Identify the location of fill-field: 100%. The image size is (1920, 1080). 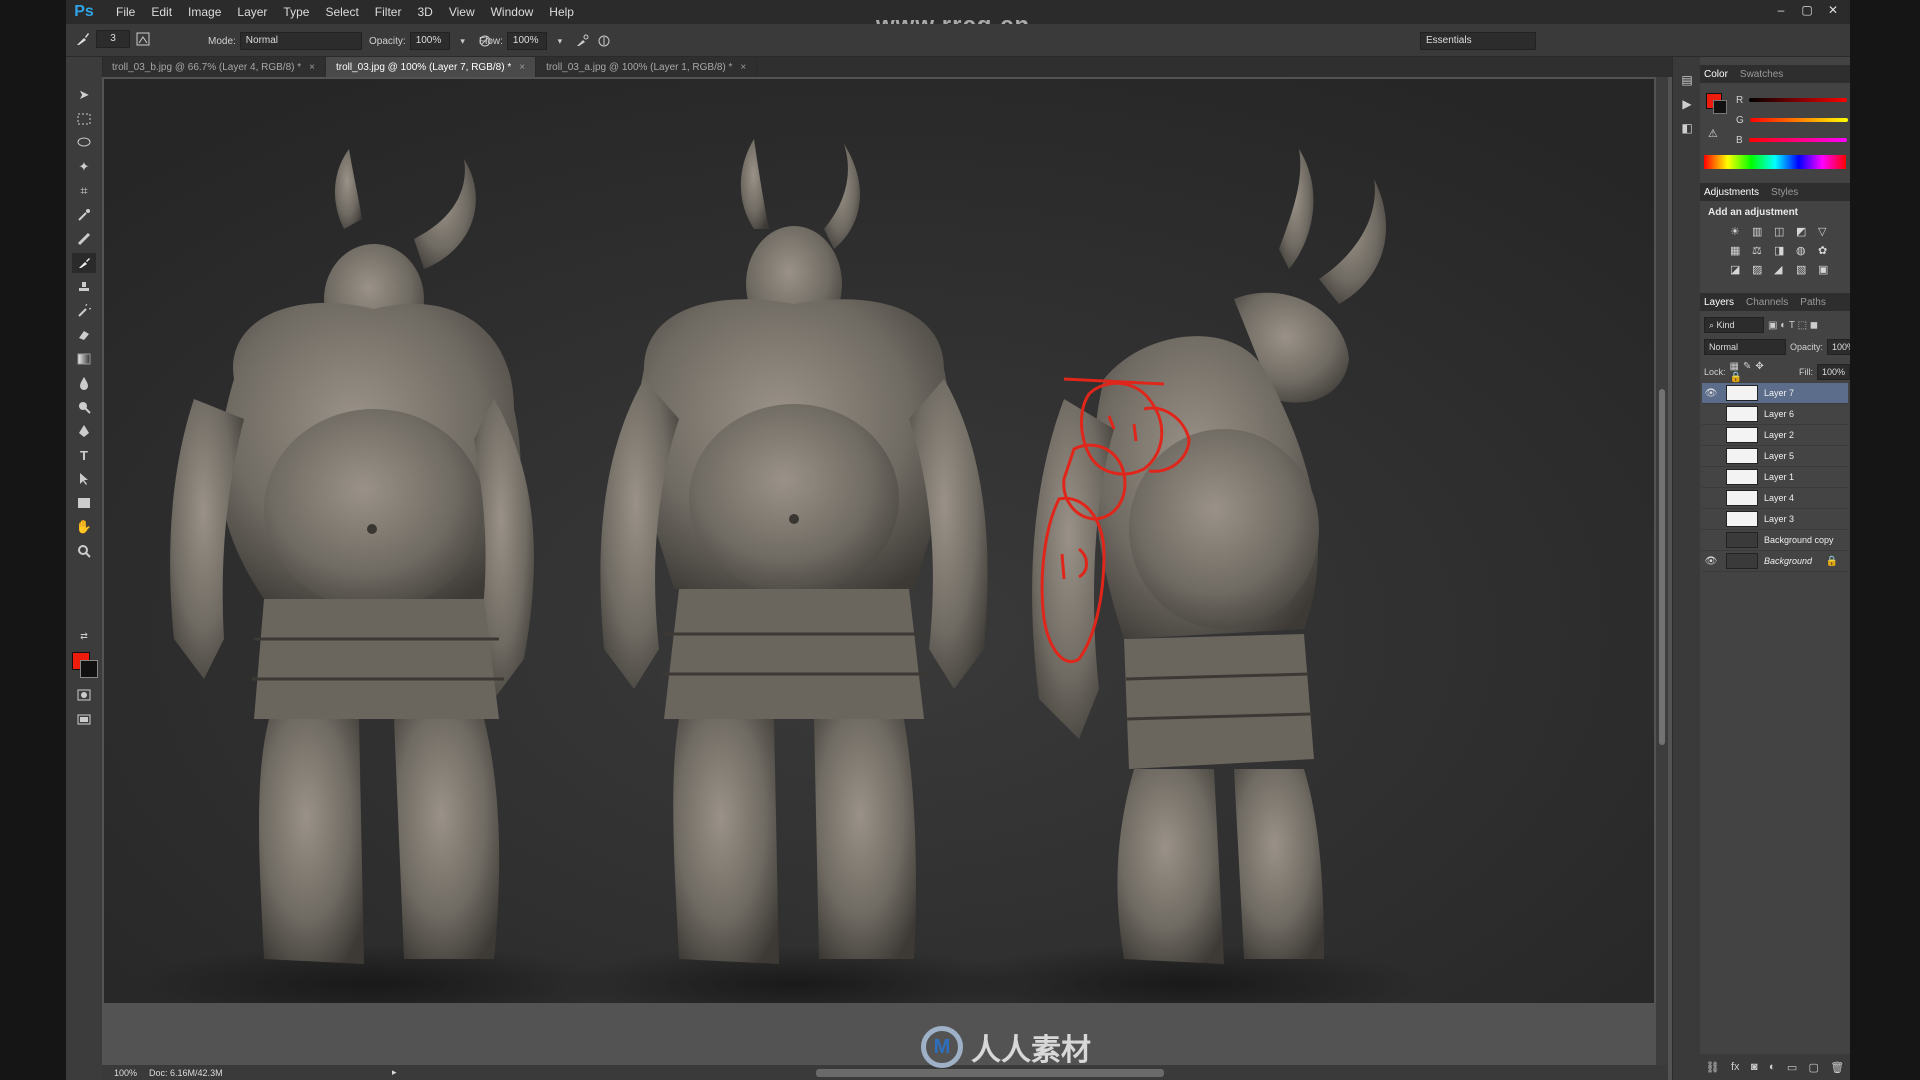
(1833, 372).